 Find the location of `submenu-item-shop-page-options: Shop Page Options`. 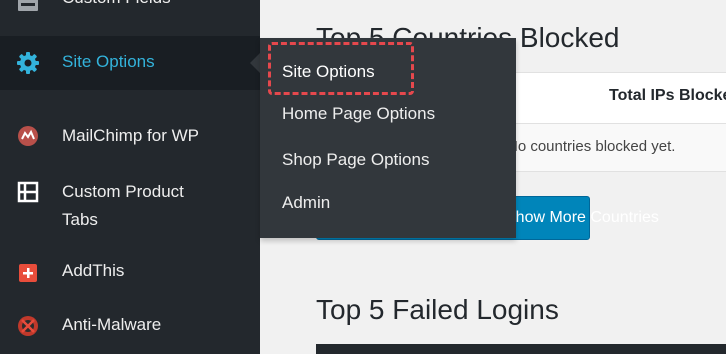

submenu-item-shop-page-options: Shop Page Options is located at coordinates (355, 160).